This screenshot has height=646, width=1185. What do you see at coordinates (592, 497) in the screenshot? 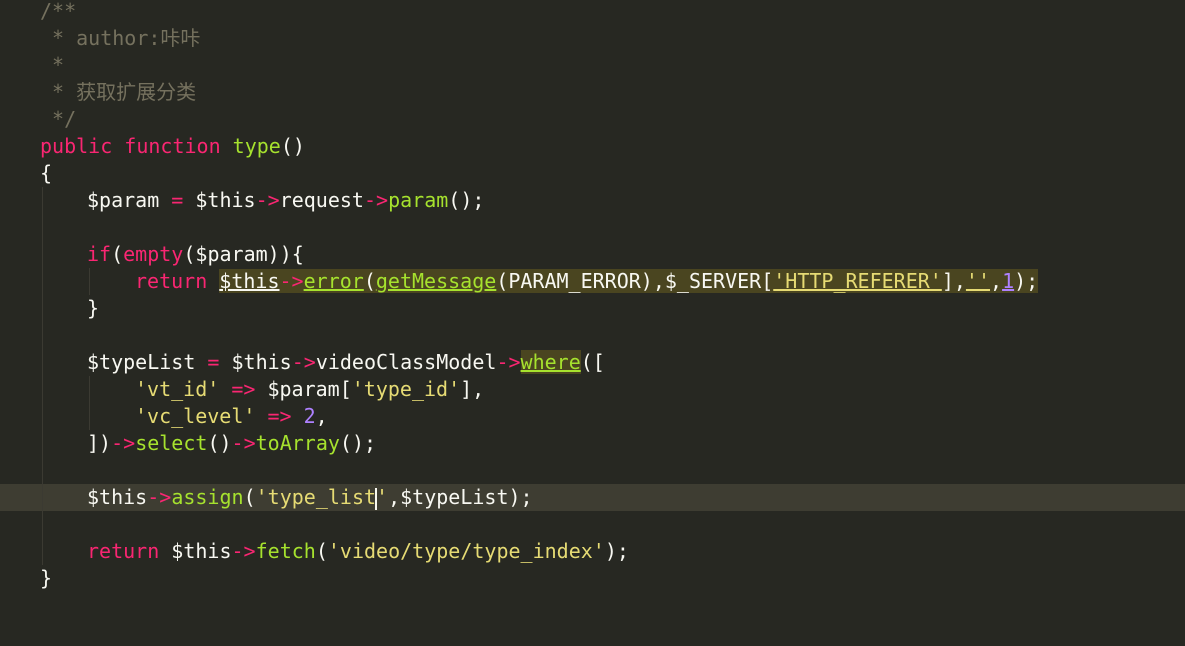
I see `current-line: $this->assign('type_list',$typeList);` at bounding box center [592, 497].